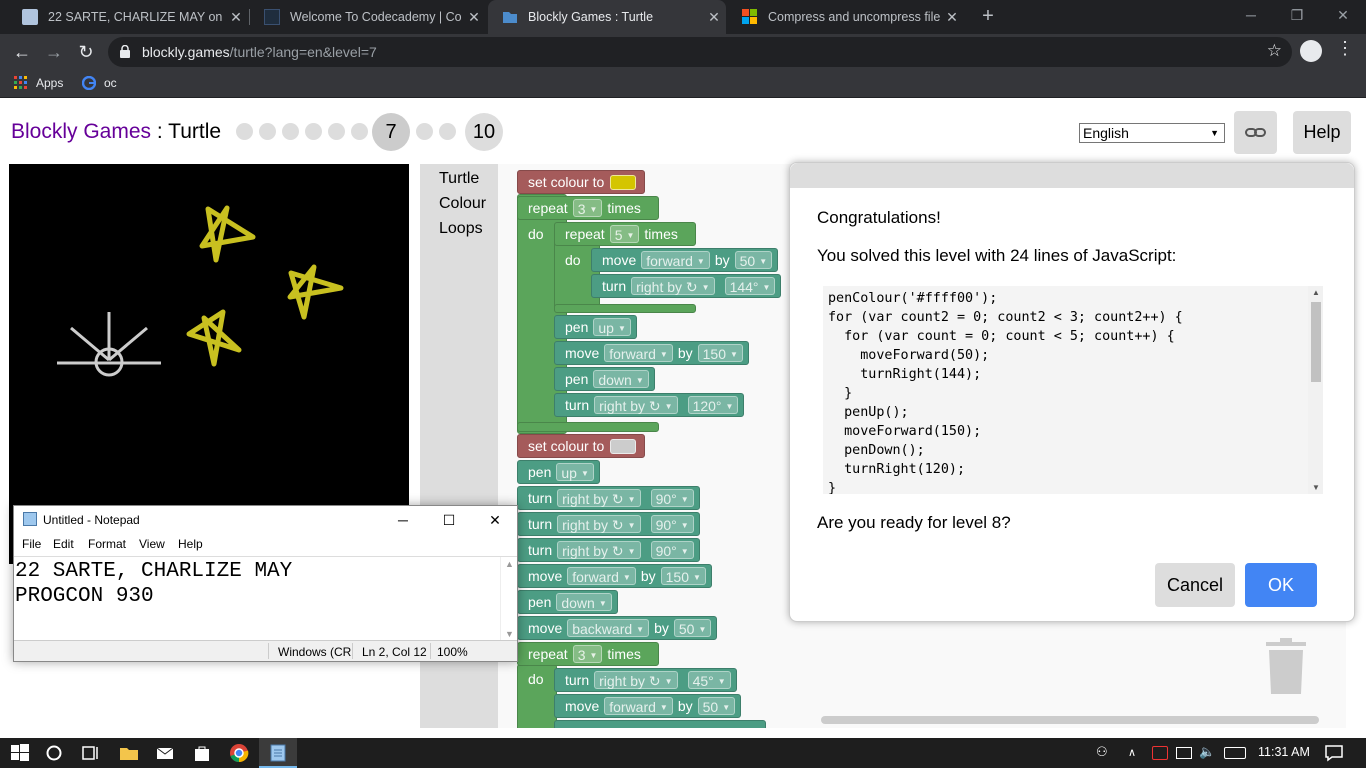 Image resolution: width=1366 pixels, height=768 pixels. What do you see at coordinates (265, 598) in the screenshot?
I see `notepad-text-area: 22 SARTE, CHARLIZE MAY PROGCON 930 ▲ ▼` at bounding box center [265, 598].